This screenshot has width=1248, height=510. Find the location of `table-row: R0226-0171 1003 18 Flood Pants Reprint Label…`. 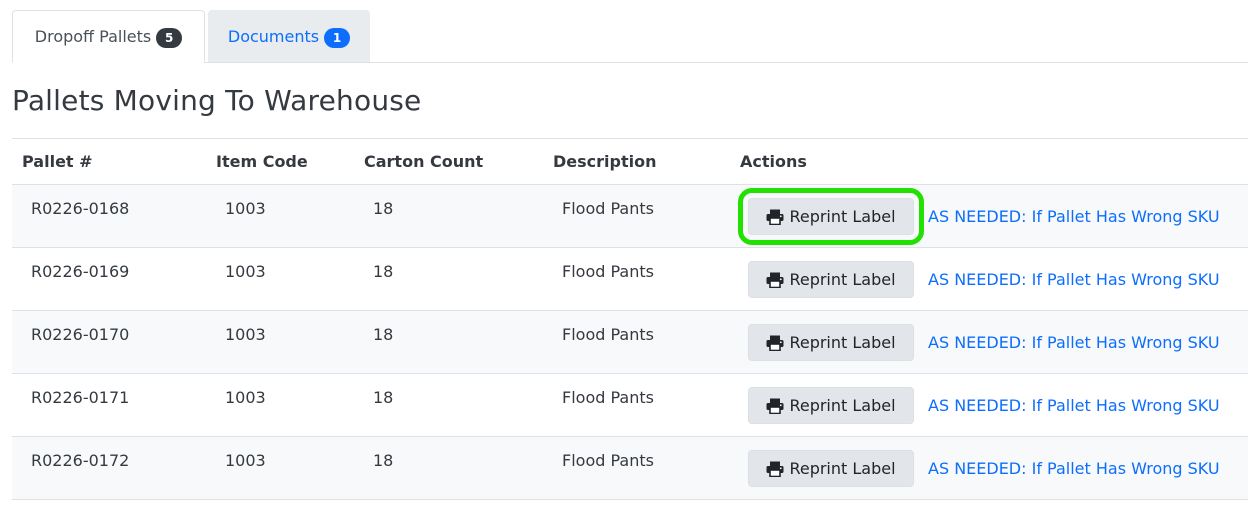

table-row: R0226-0171 1003 18 Flood Pants Reprint Label… is located at coordinates (630, 405).